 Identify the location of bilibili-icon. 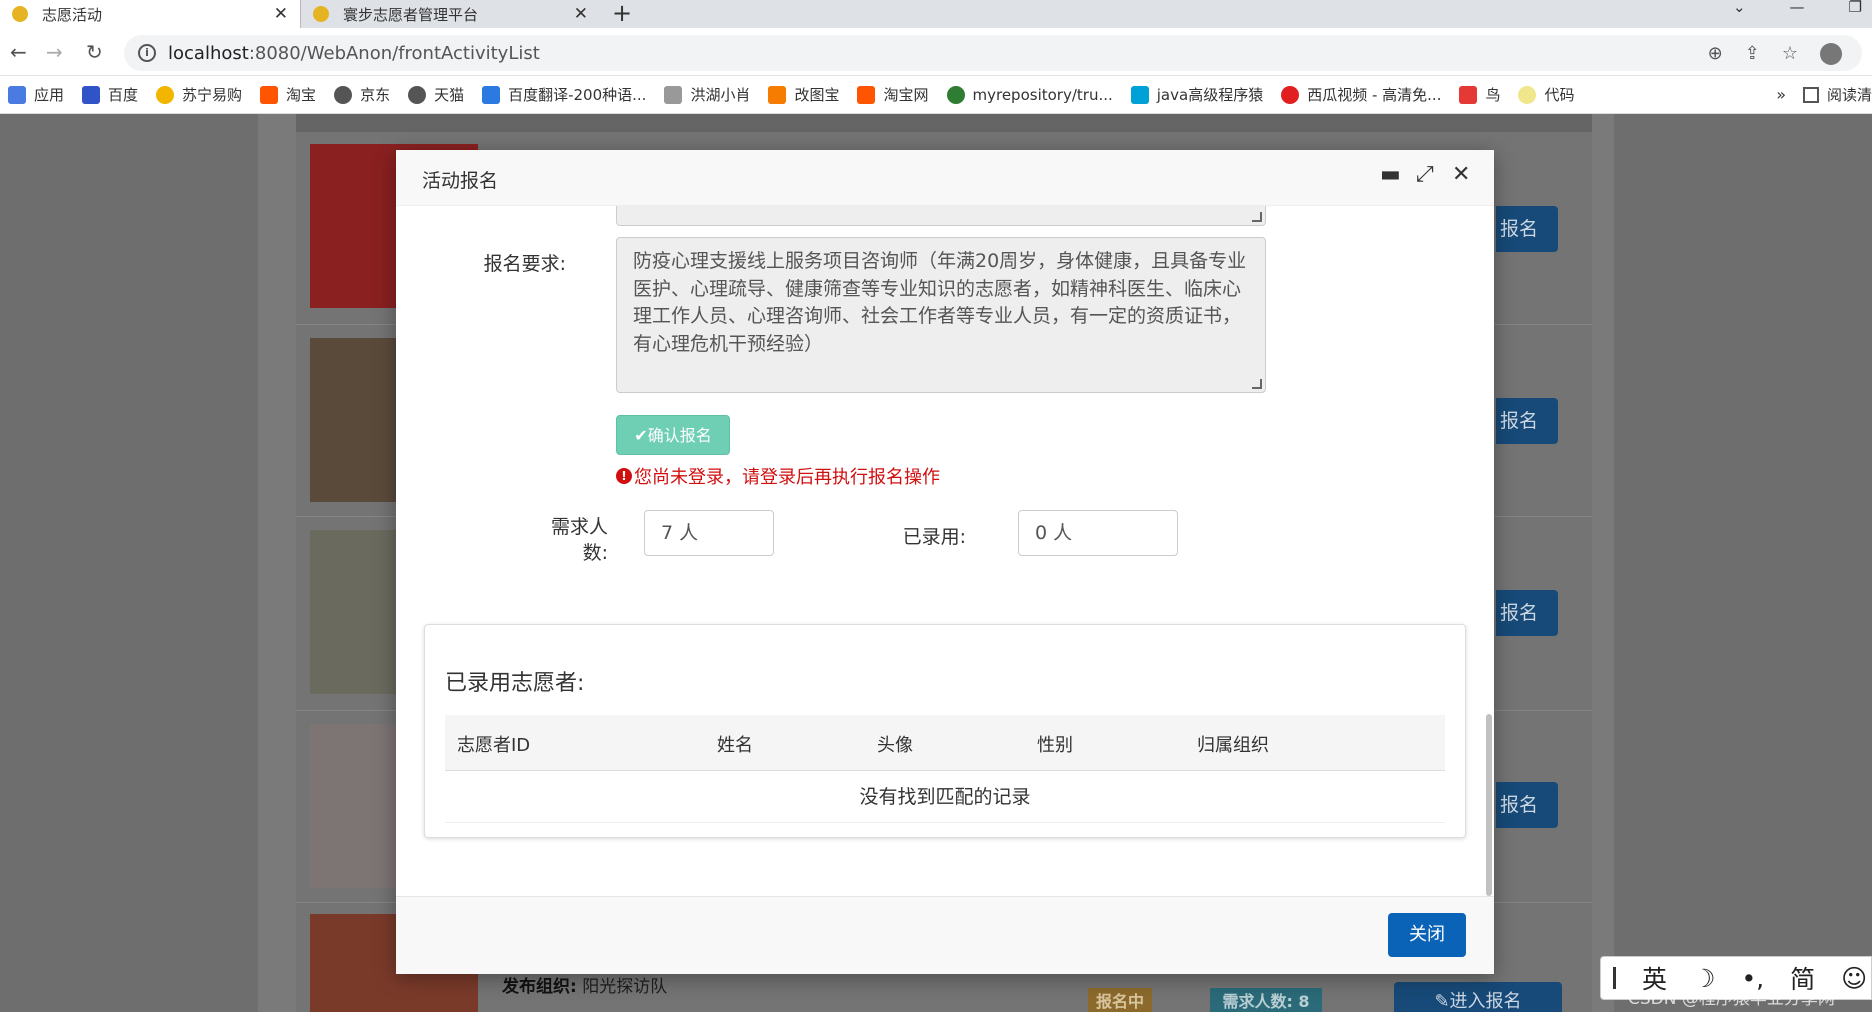
(1139, 94).